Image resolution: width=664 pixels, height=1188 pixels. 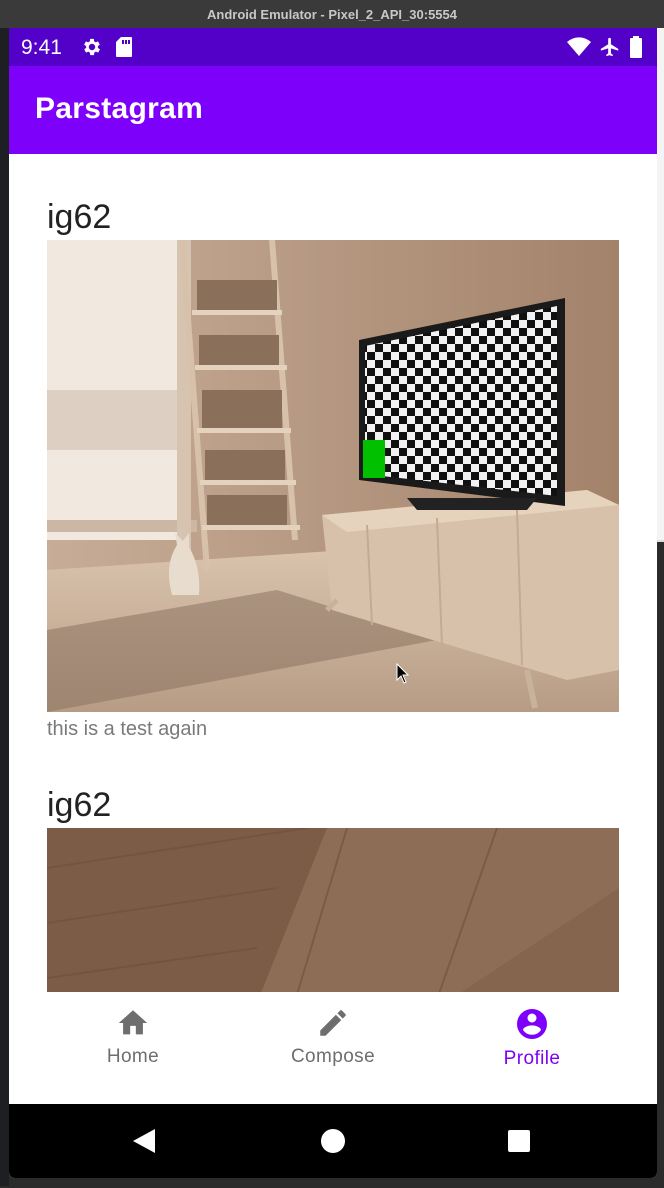 I want to click on nav-home-label: Home, so click(x=133, y=1056).